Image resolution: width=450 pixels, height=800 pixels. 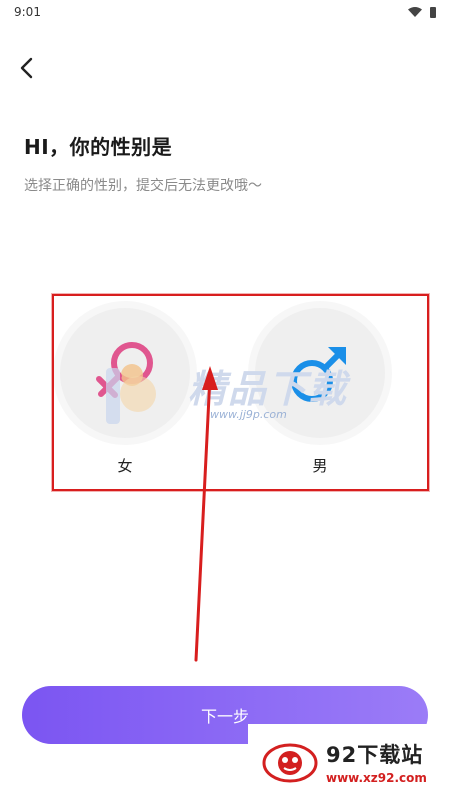 I want to click on site-text: 92下载站 www.xz92.com, so click(x=376, y=762).